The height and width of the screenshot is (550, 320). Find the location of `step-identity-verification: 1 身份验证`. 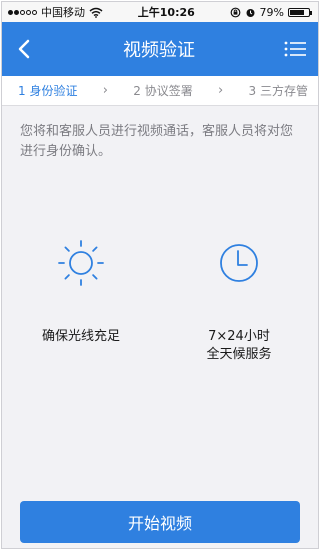

step-identity-verification: 1 身份验证 is located at coordinates (48, 91).